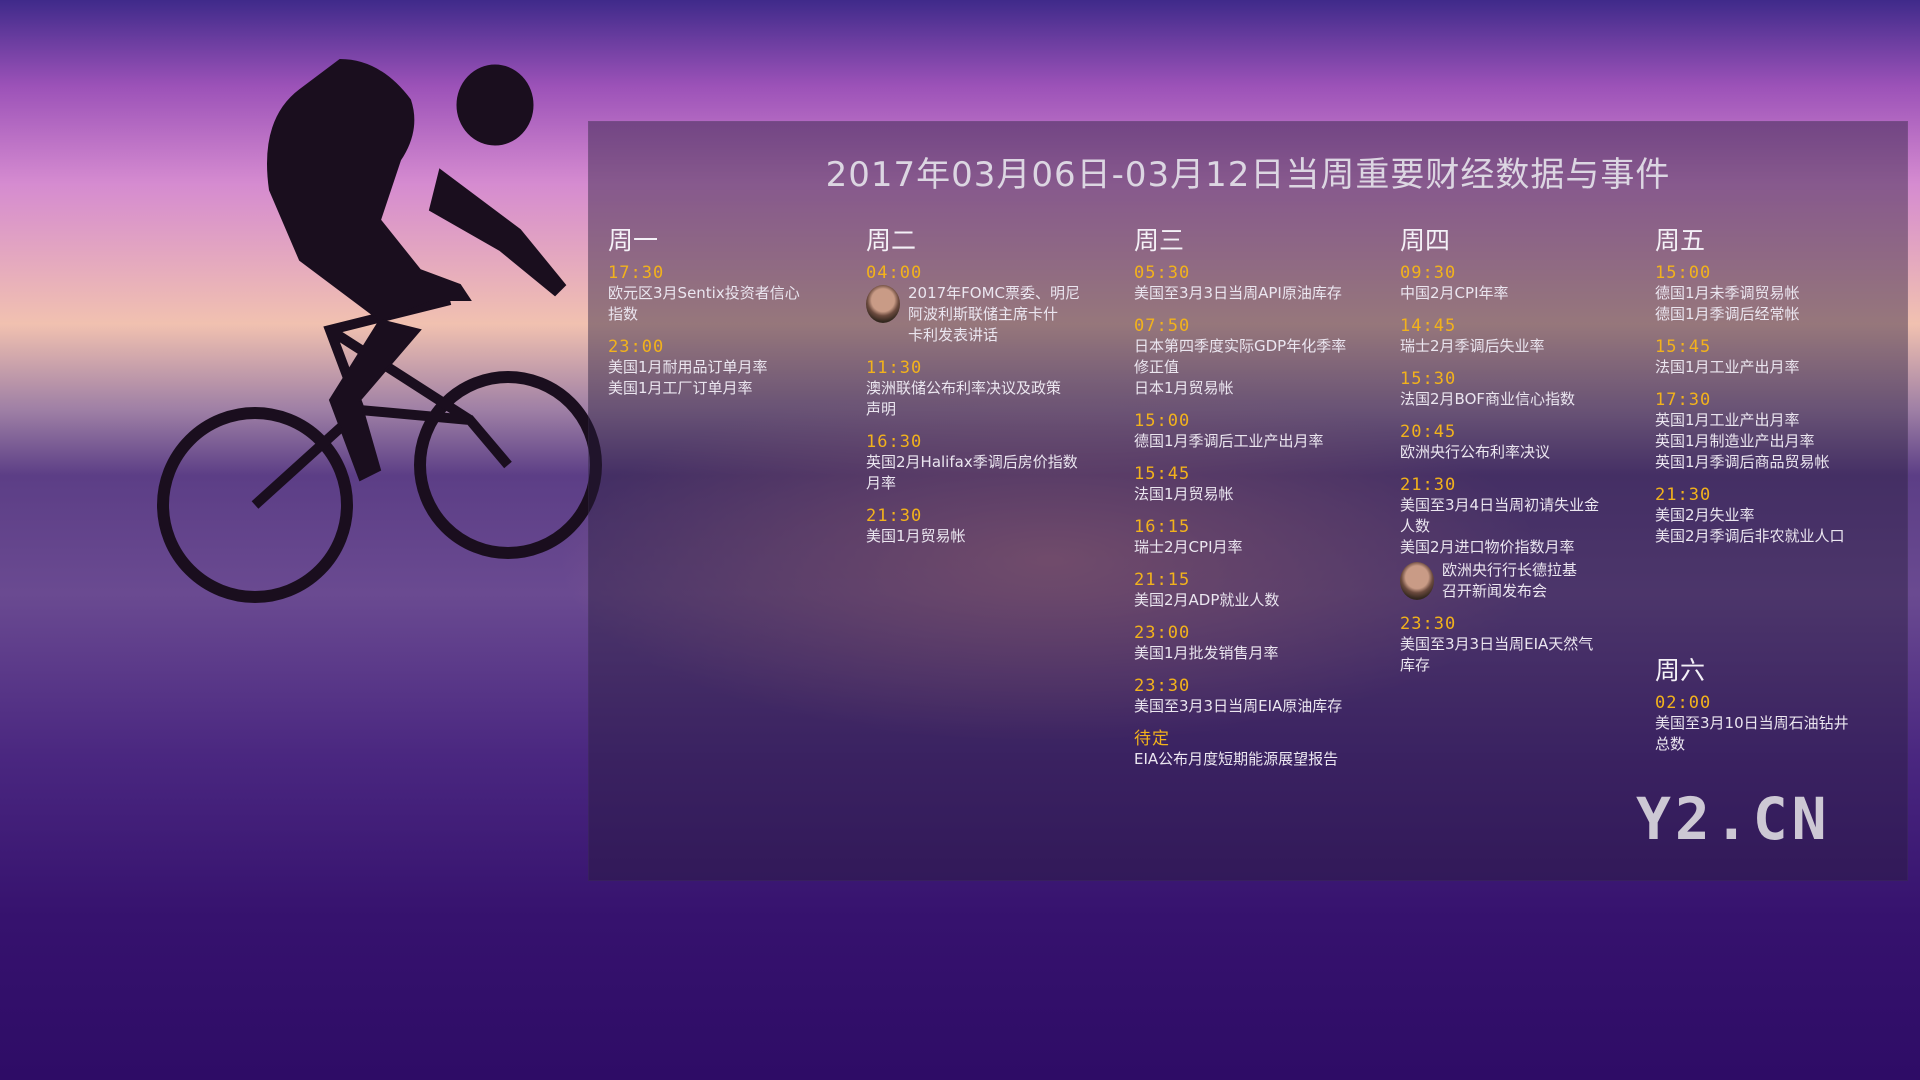 The image size is (1920, 1080). I want to click on event-item: 17:30 英国1月工业产出月率 英国1月制造业产出月率 英国1月季调后商品贸易帐, so click(1775, 431).